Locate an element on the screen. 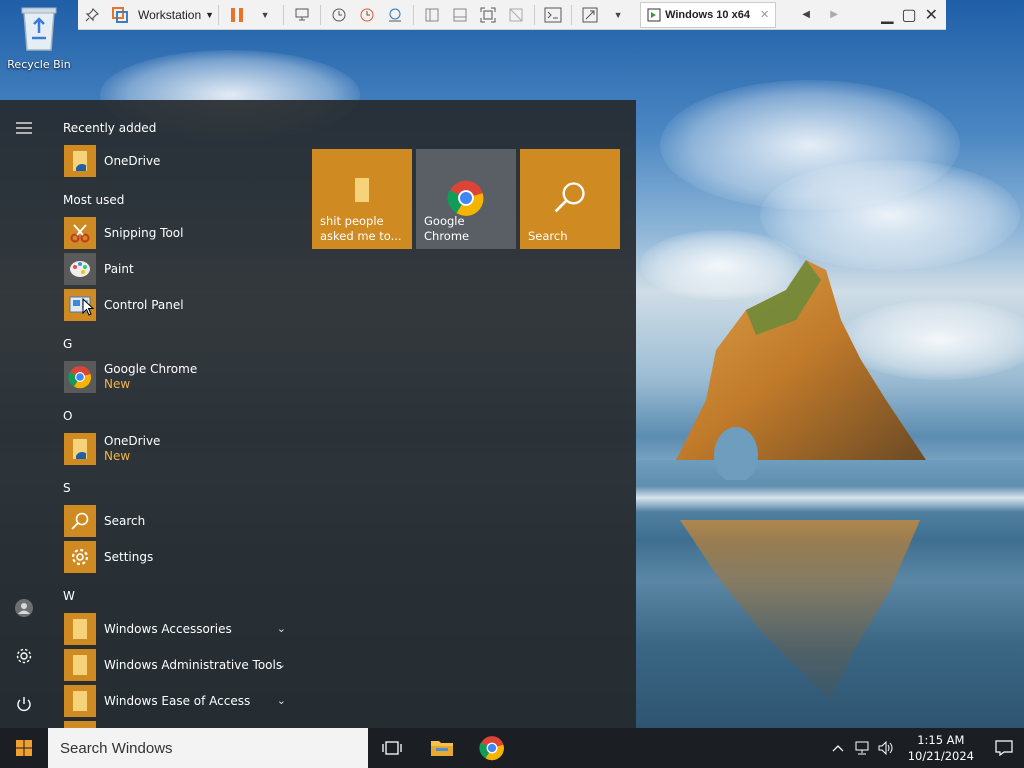 The image size is (1024, 768). task-view-button is located at coordinates (392, 748).